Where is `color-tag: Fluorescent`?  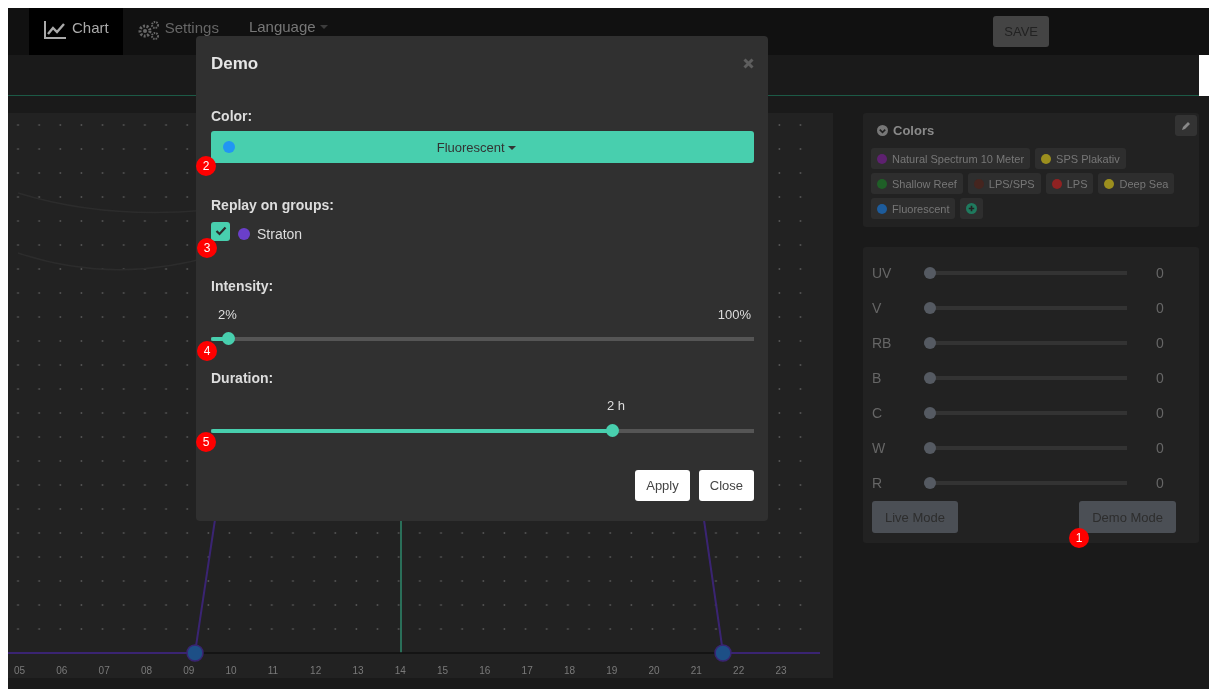 color-tag: Fluorescent is located at coordinates (913, 208).